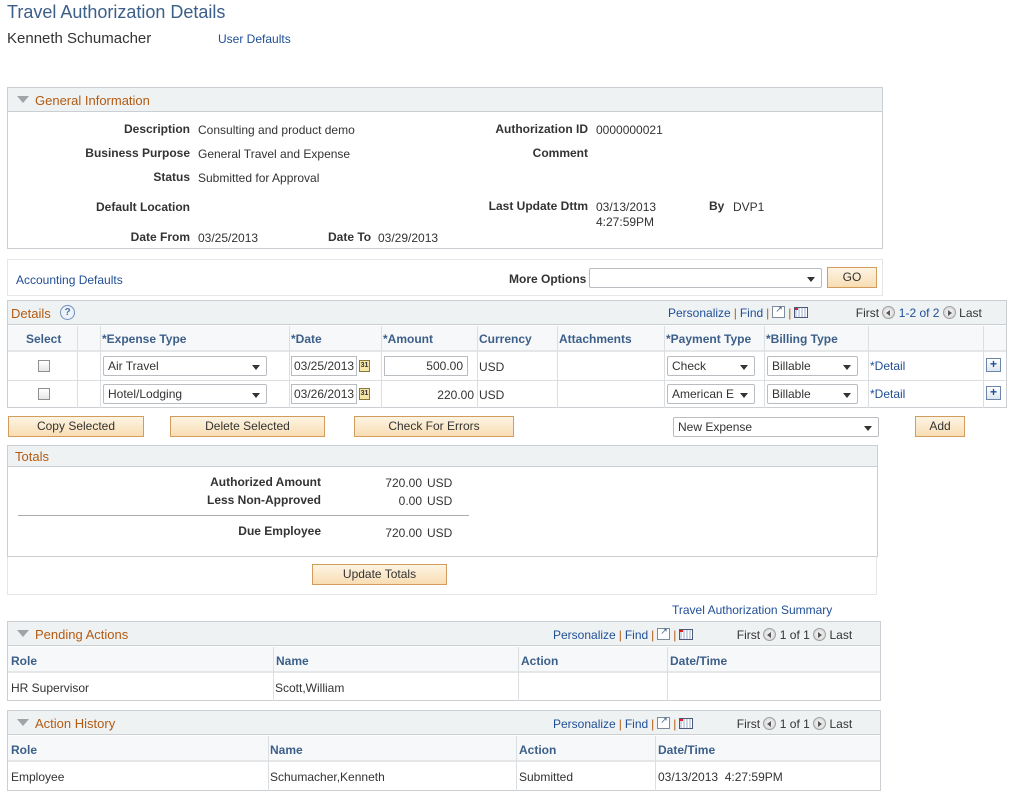  What do you see at coordinates (408, 238) in the screenshot?
I see `date-to-value: 03/29/2013` at bounding box center [408, 238].